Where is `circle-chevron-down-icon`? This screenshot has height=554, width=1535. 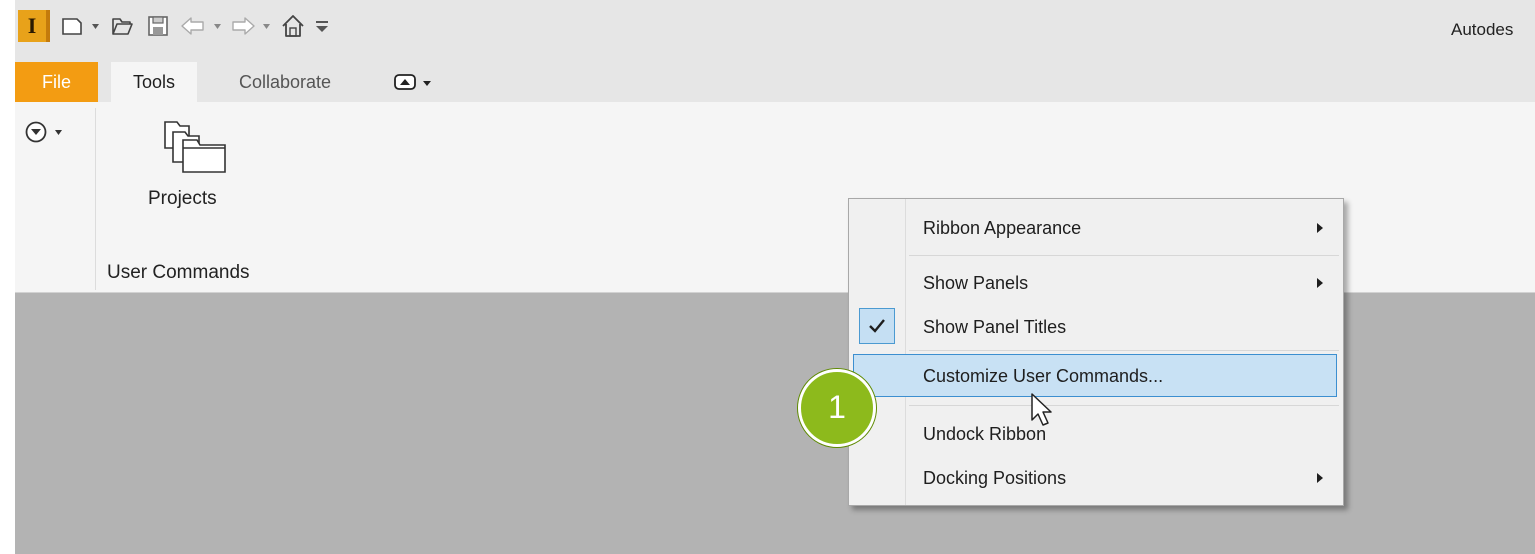
circle-chevron-down-icon is located at coordinates (43, 132).